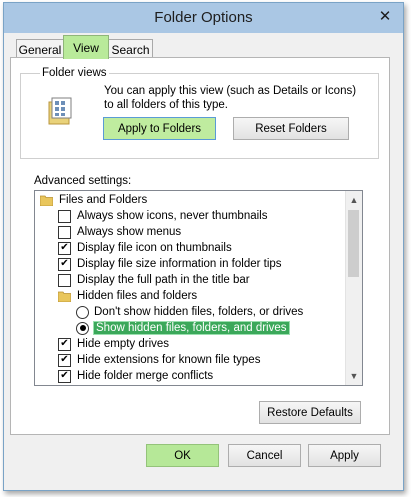  Describe the element at coordinates (74, 73) in the screenshot. I see `folder-views-label: Folder views` at that location.